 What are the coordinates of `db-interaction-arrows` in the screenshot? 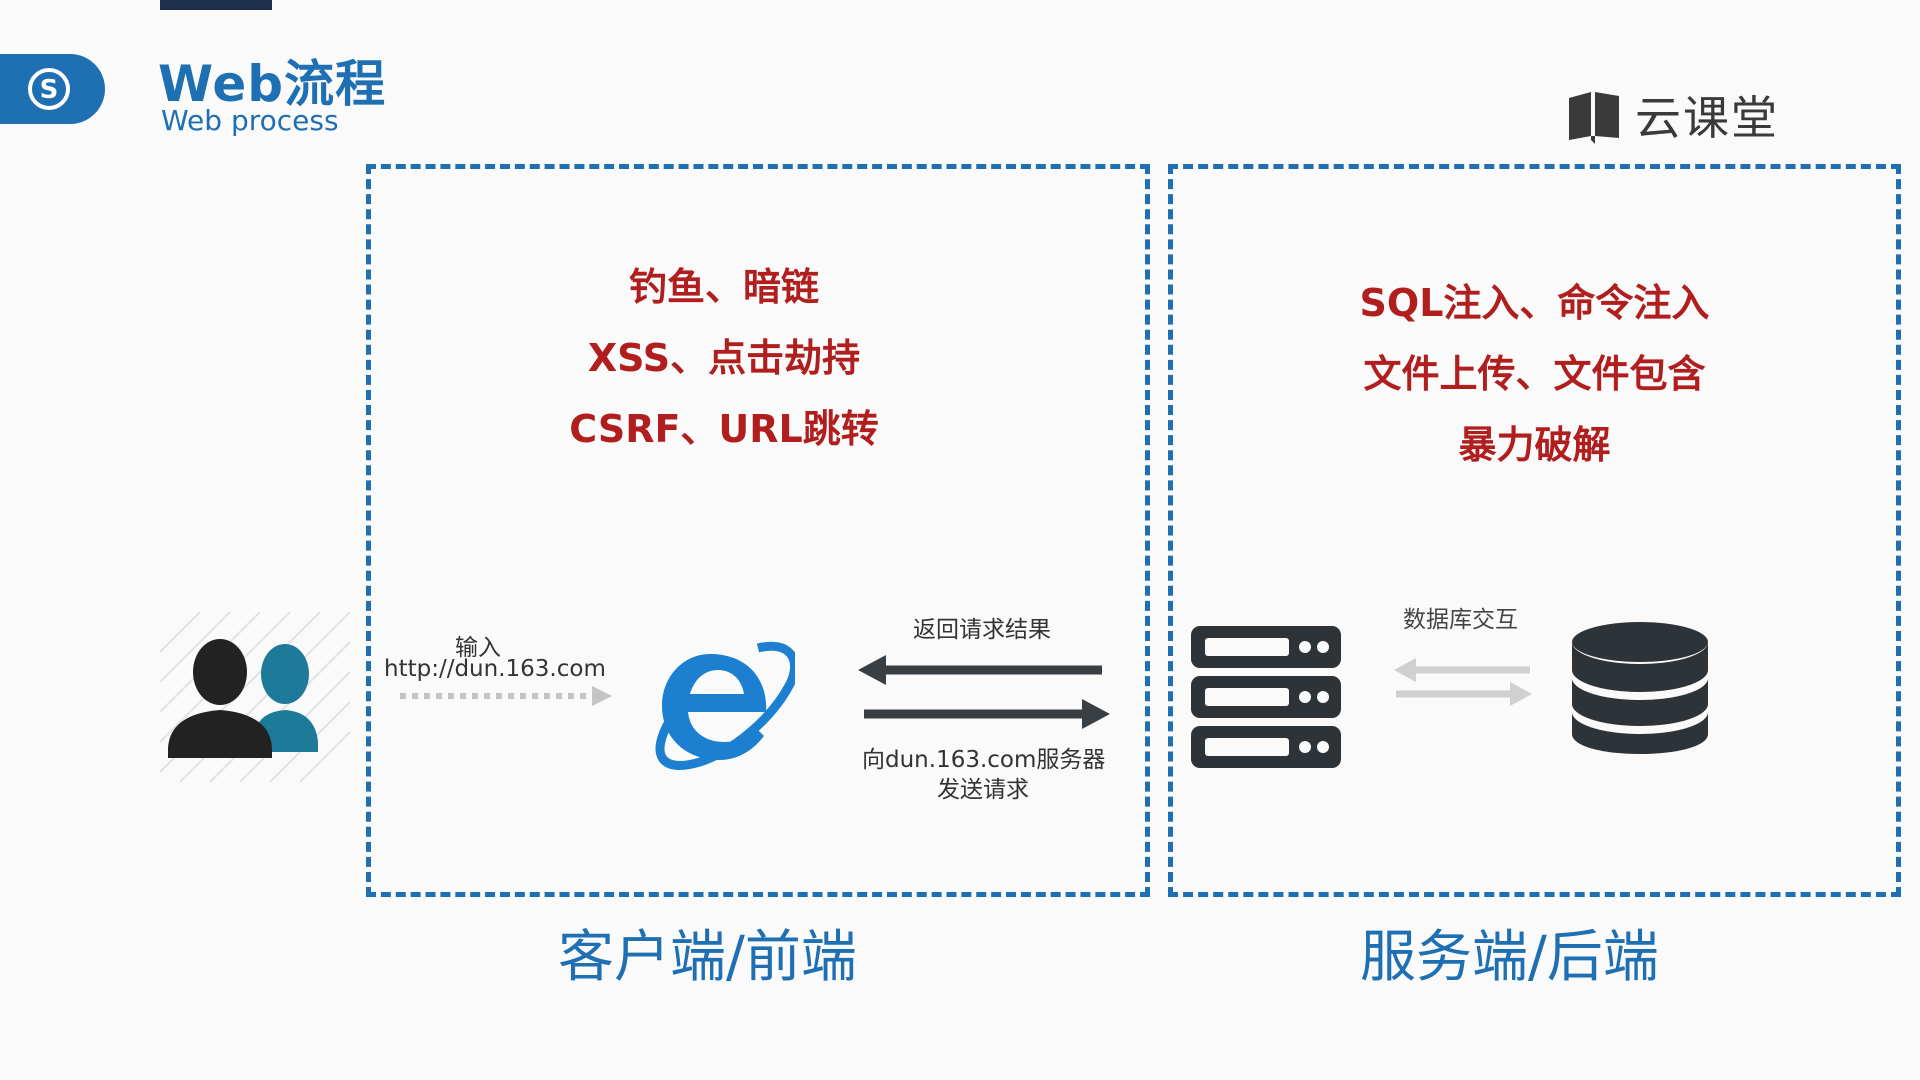 It's located at (1463, 682).